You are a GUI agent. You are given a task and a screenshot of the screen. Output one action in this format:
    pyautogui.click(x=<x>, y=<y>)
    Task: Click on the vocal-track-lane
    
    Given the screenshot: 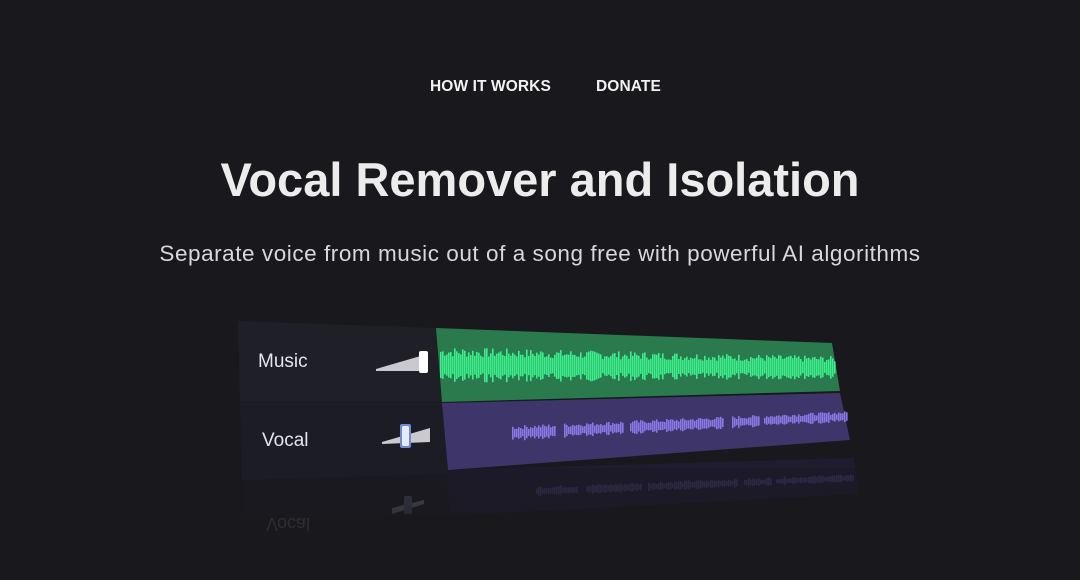 What is the action you would take?
    pyautogui.click(x=646, y=431)
    